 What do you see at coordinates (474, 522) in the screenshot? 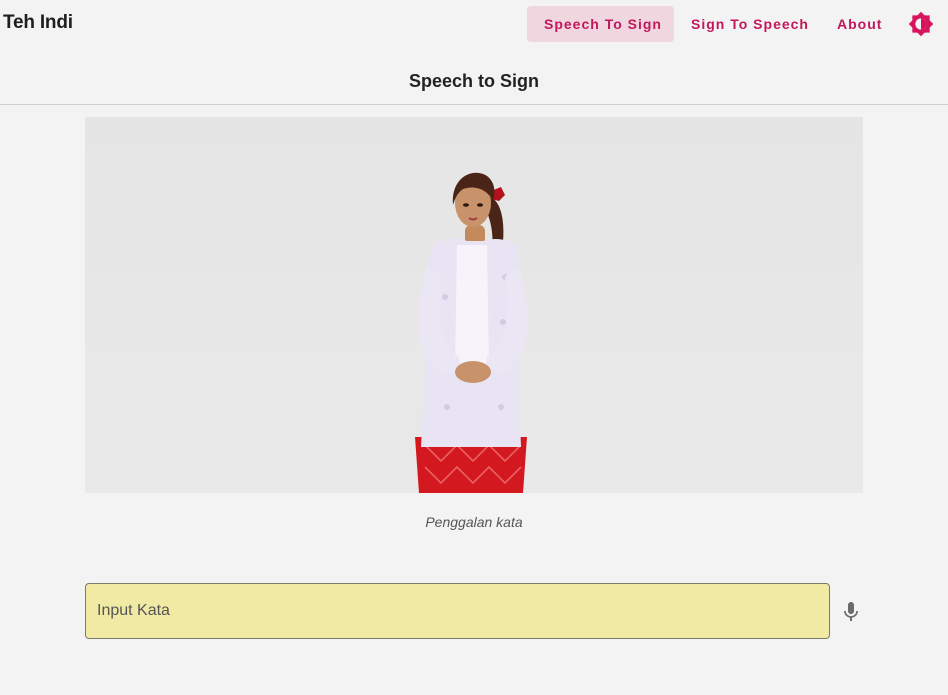
I see `word-segment-caption: Penggalan kata` at bounding box center [474, 522].